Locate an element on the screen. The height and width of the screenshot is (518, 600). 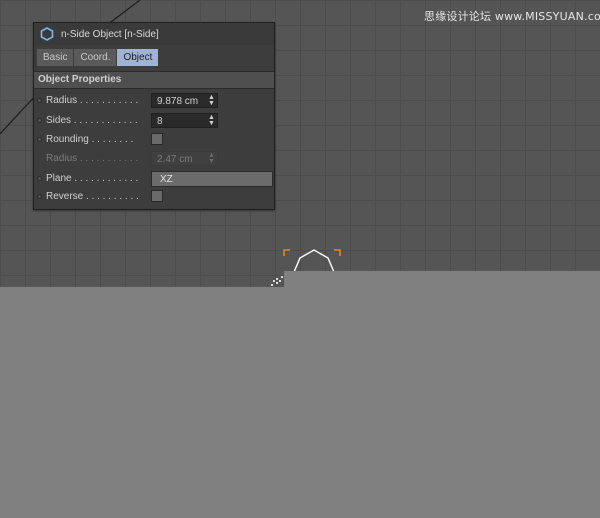
tab-basic: Basic is located at coordinates (55, 57).